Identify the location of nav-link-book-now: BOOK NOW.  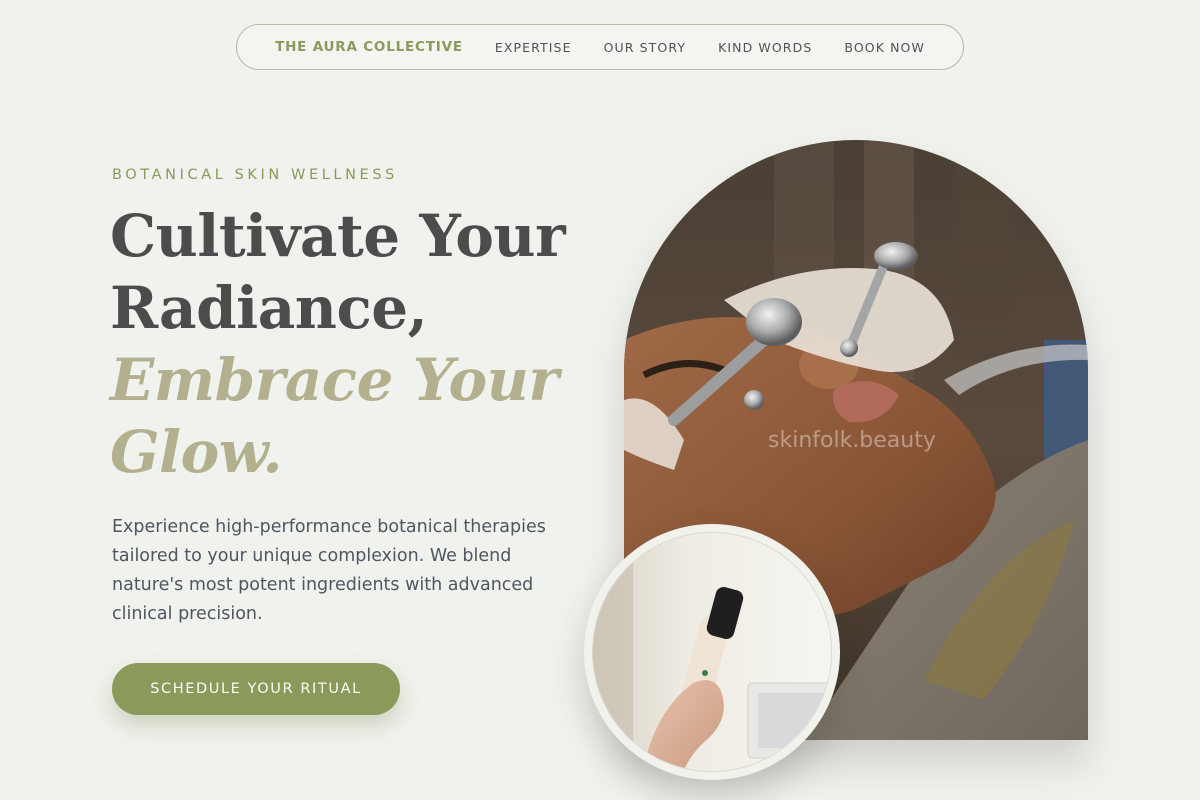
(884, 47).